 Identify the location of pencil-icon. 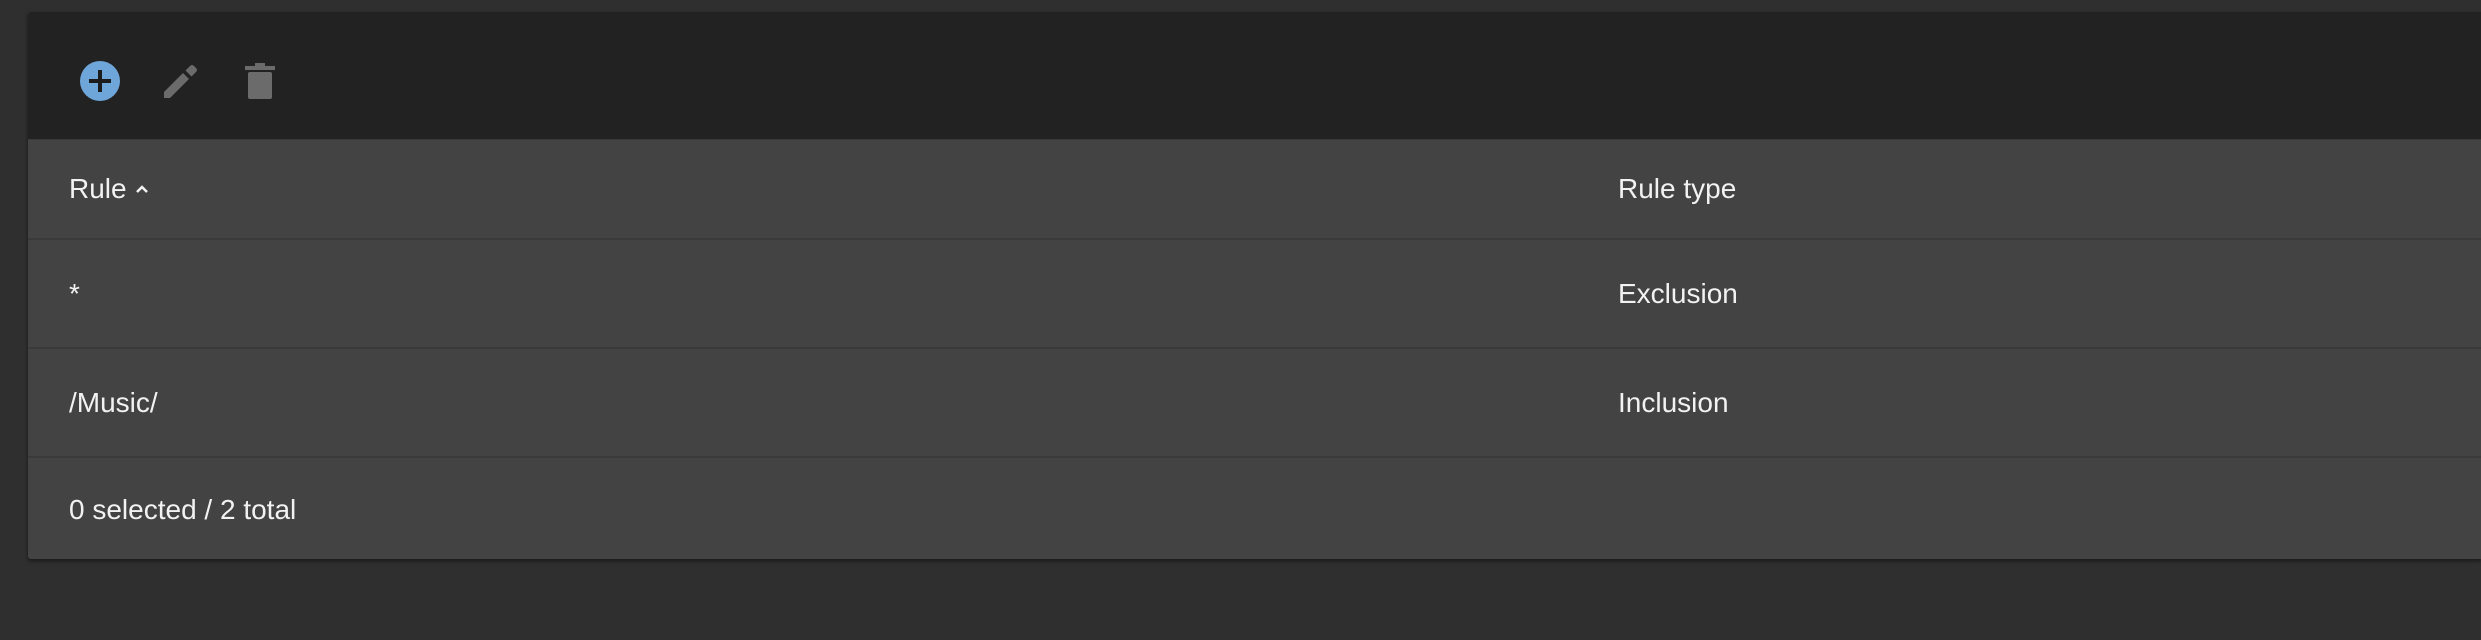
(180, 81).